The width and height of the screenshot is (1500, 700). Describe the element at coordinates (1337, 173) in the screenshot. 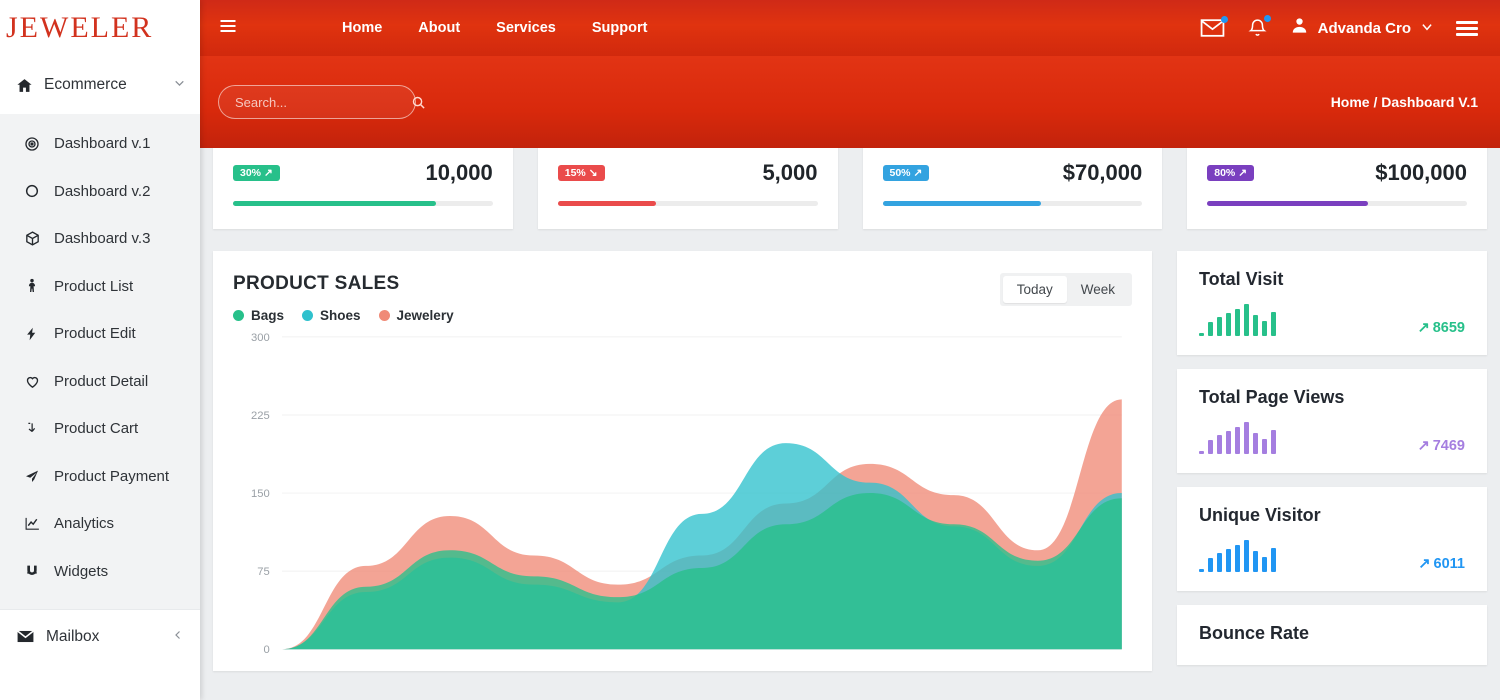

I see `stat-middle-row: 80% ↗ $100,000` at that location.